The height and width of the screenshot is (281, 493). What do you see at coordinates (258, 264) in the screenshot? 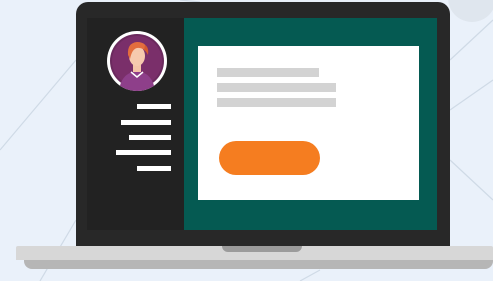
I see `laptop-base-shadow` at bounding box center [258, 264].